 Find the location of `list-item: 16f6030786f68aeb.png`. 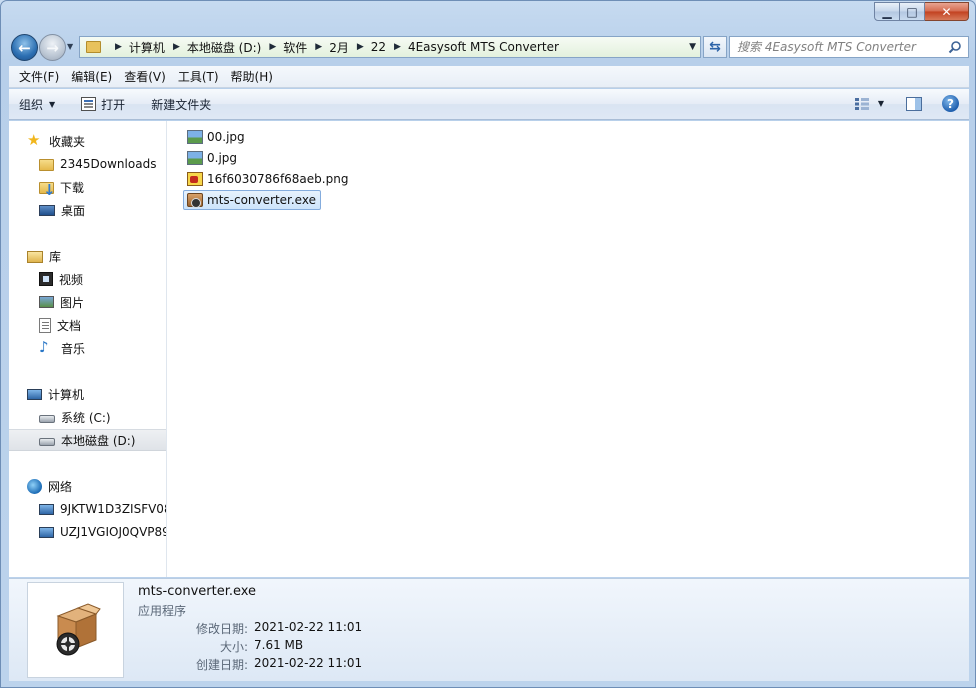

list-item: 16f6030786f68aeb.png is located at coordinates (268, 179).